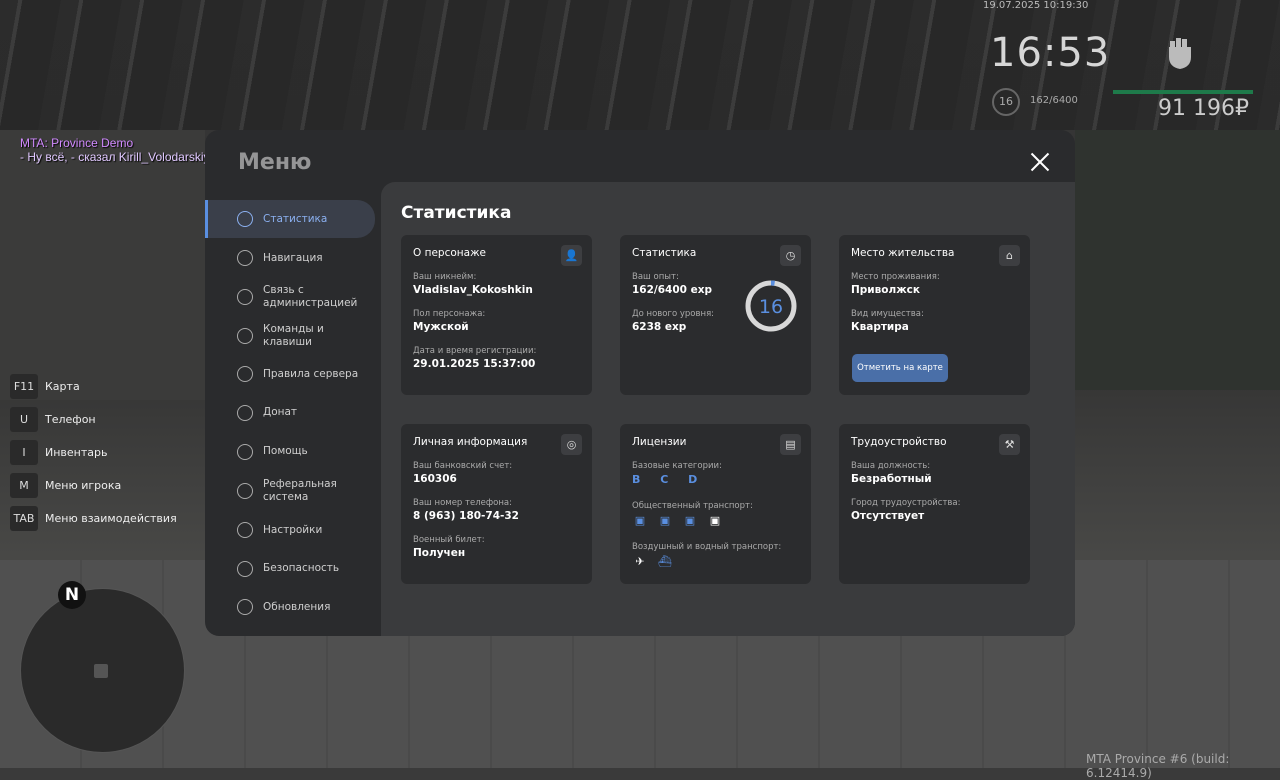 The image size is (1280, 780). I want to click on nav-item-commands: Команды и клавиши, so click(290, 336).